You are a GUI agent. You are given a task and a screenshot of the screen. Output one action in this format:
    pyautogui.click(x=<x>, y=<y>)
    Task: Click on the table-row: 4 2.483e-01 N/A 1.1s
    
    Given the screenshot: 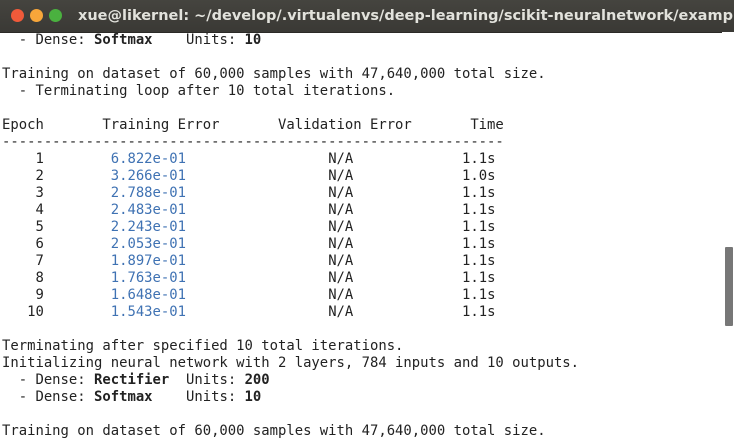 What is the action you would take?
    pyautogui.click(x=248, y=210)
    